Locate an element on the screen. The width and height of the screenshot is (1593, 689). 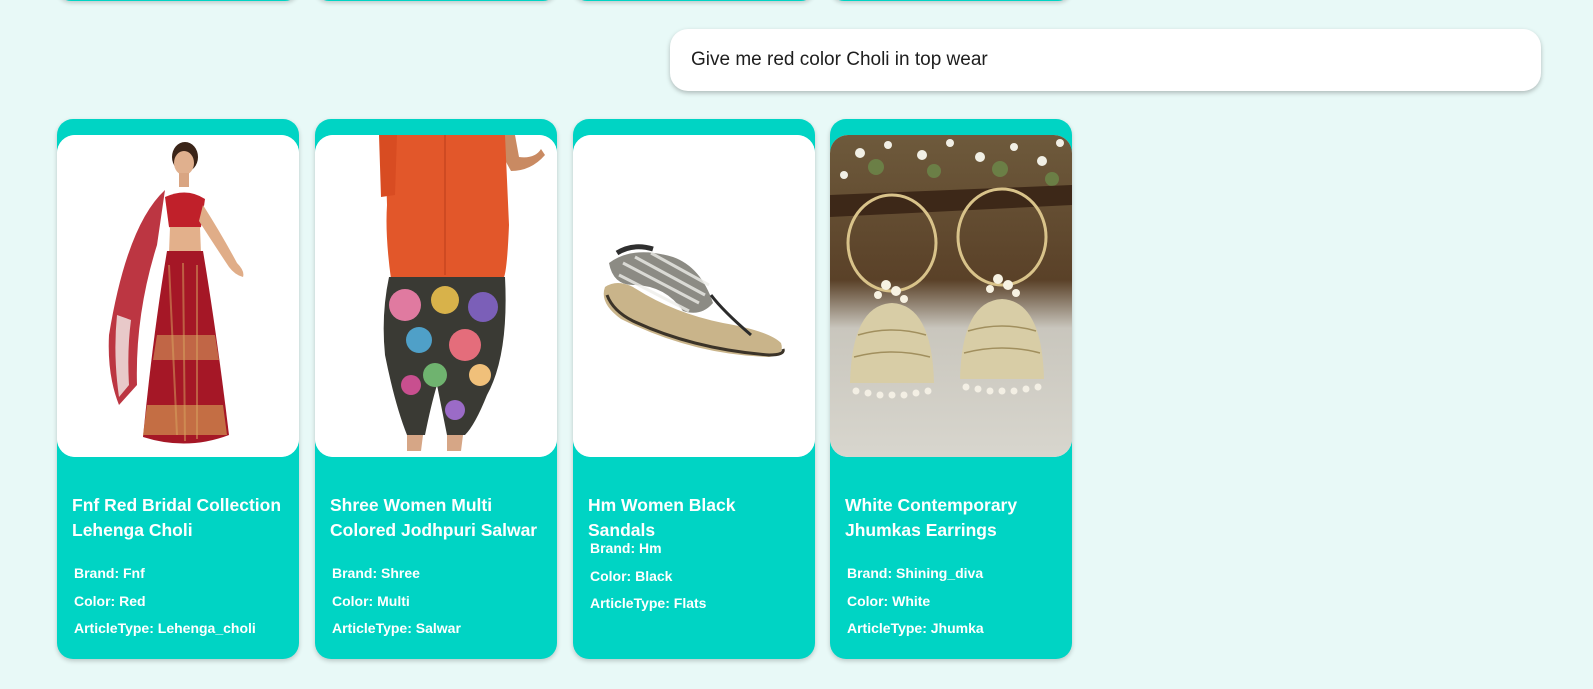
brand-value: Fnf is located at coordinates (134, 573).